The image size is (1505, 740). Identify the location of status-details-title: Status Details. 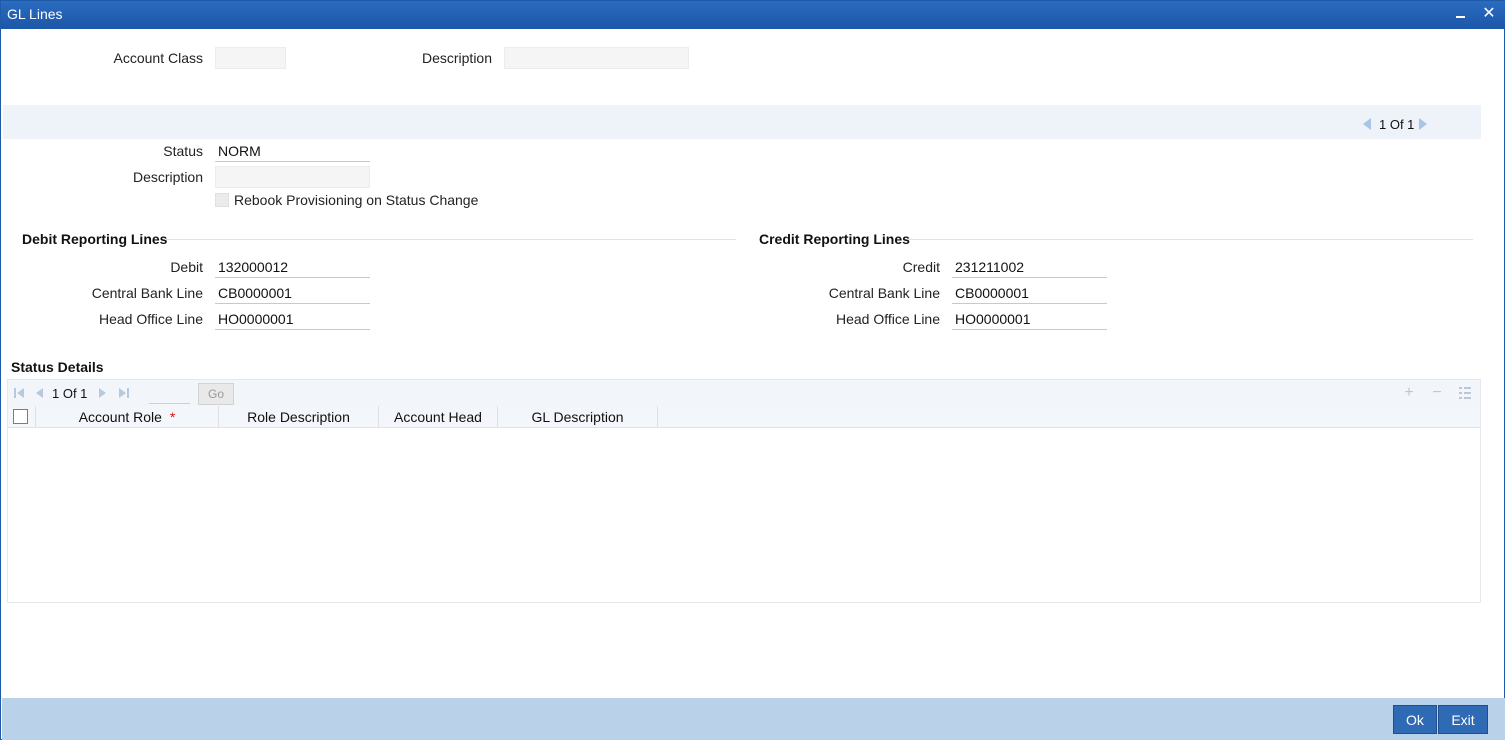
(57, 367).